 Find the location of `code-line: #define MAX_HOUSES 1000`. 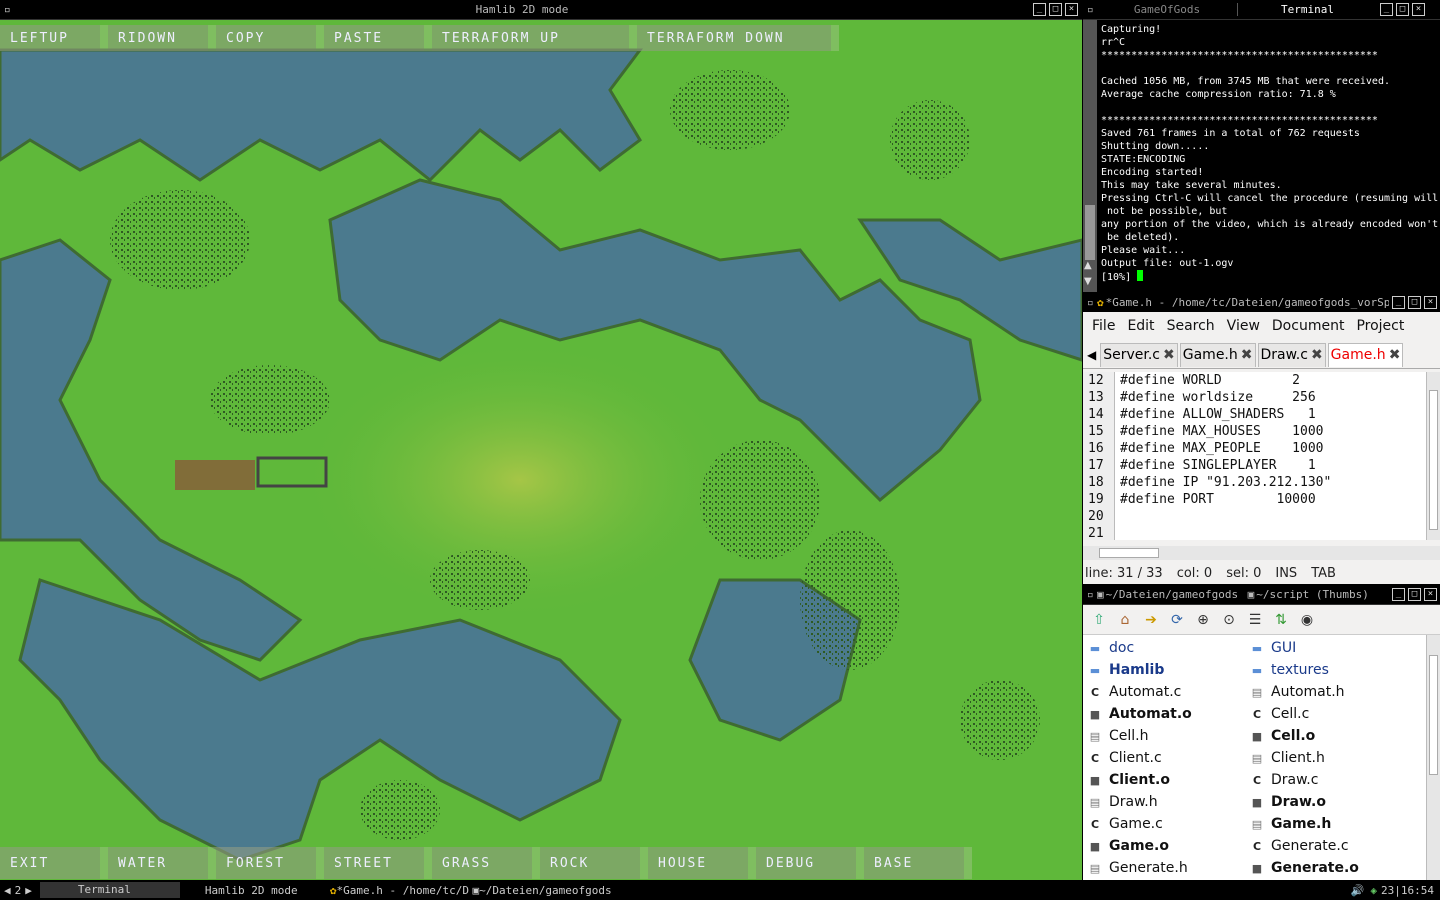

code-line: #define MAX_HOUSES 1000 is located at coordinates (1225, 431).